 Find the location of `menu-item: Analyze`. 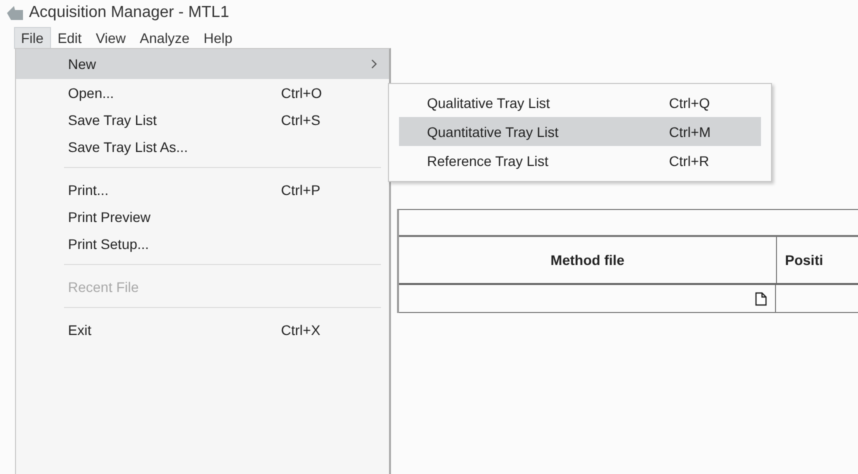

menu-item: Analyze is located at coordinates (164, 37).